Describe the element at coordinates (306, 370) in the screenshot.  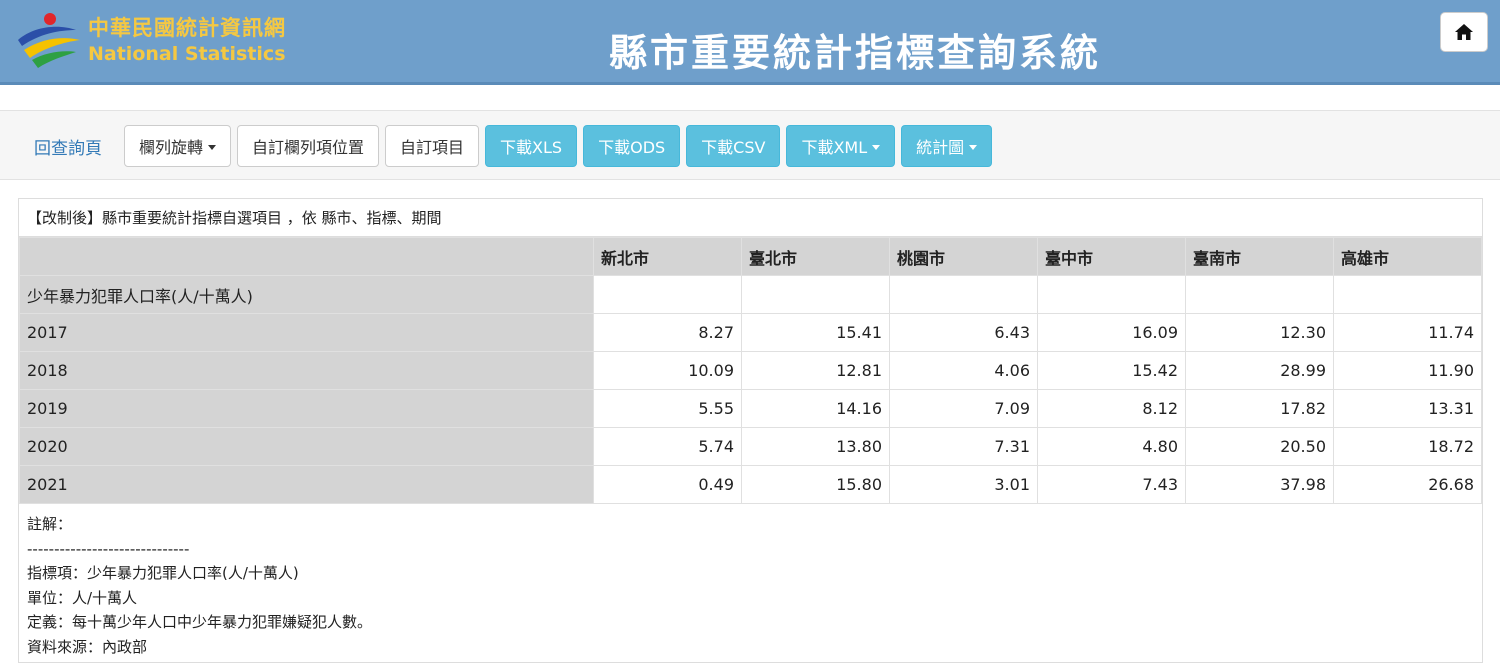
I see `row-year-label: 2018` at that location.